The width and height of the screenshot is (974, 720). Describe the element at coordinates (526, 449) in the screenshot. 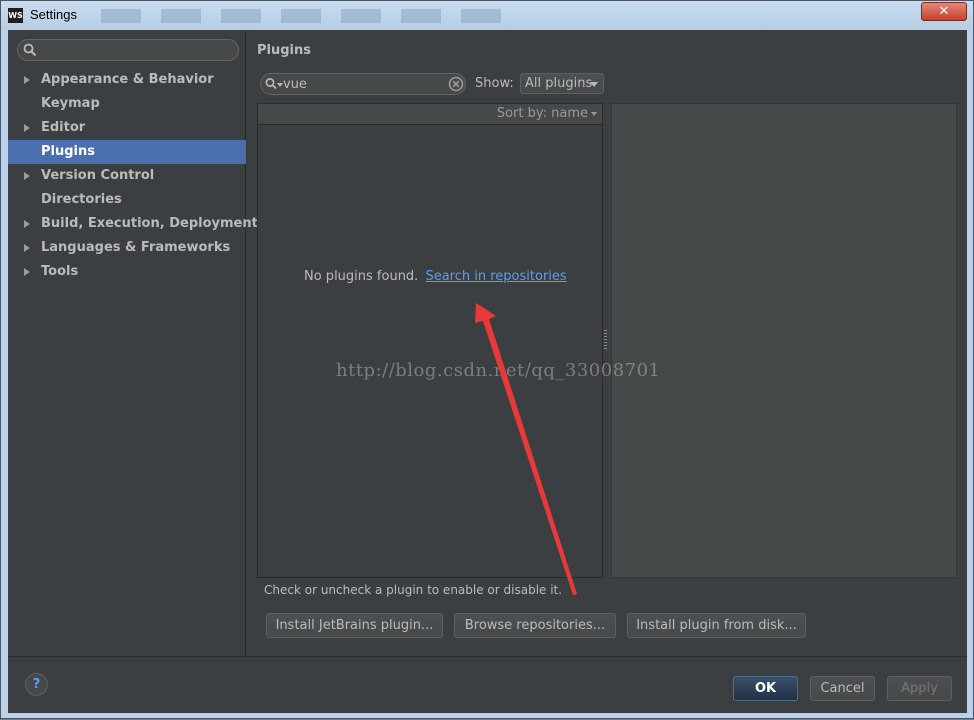

I see `red-annotation-arrow` at that location.